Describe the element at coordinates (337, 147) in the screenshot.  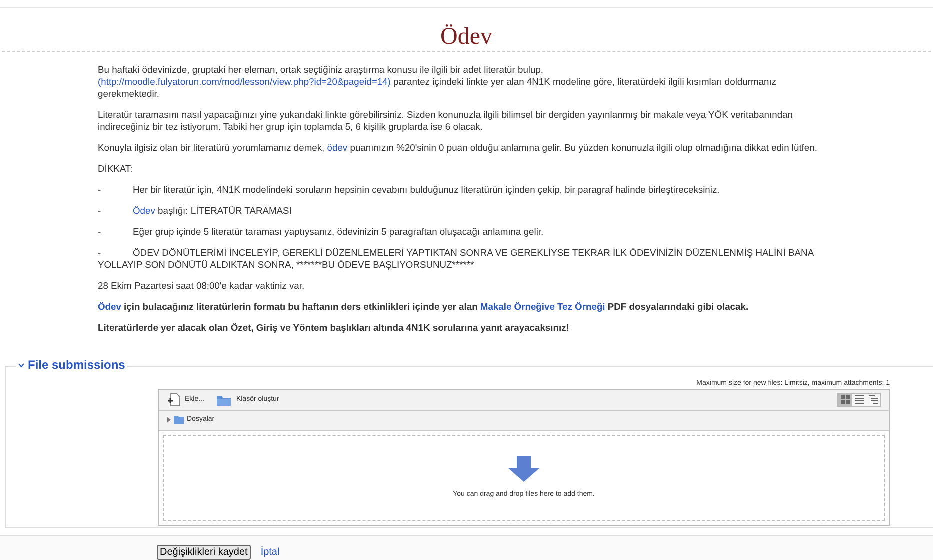
I see `text-link: ödev` at that location.